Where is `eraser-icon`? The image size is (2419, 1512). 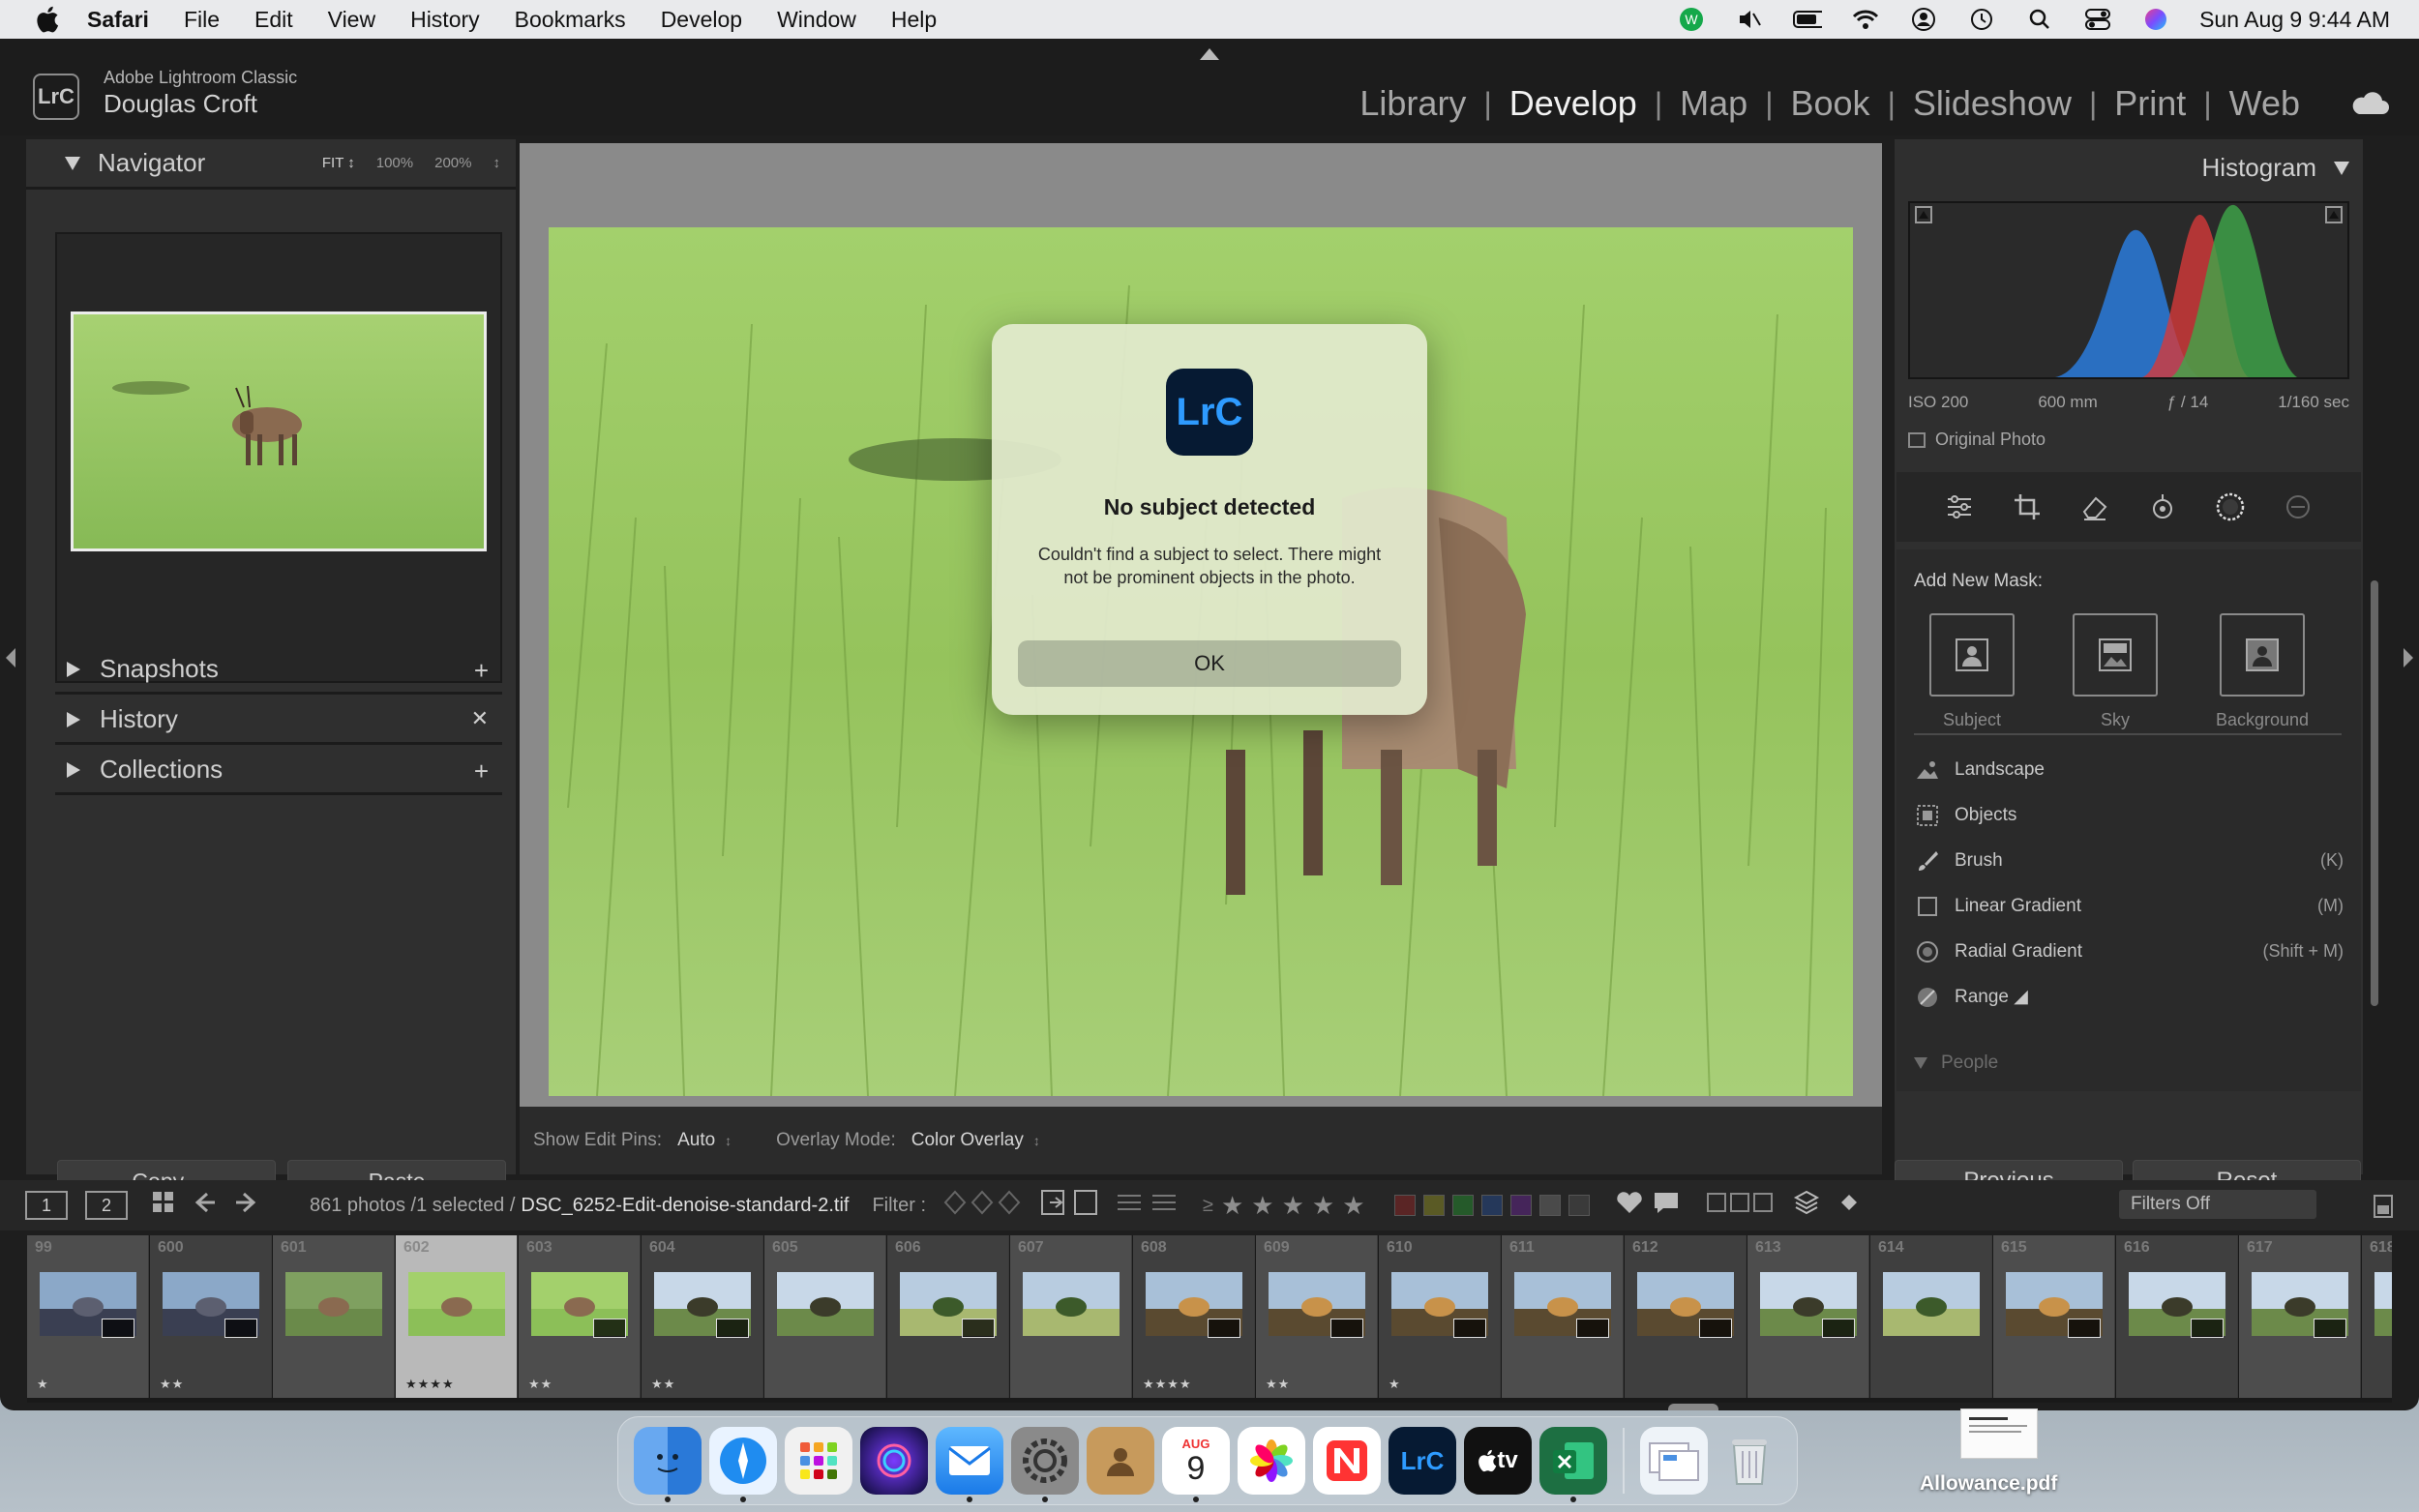 eraser-icon is located at coordinates (2095, 506).